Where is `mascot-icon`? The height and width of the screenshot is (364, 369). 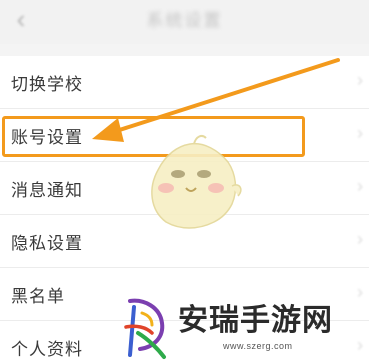 mascot-icon is located at coordinates (196, 182).